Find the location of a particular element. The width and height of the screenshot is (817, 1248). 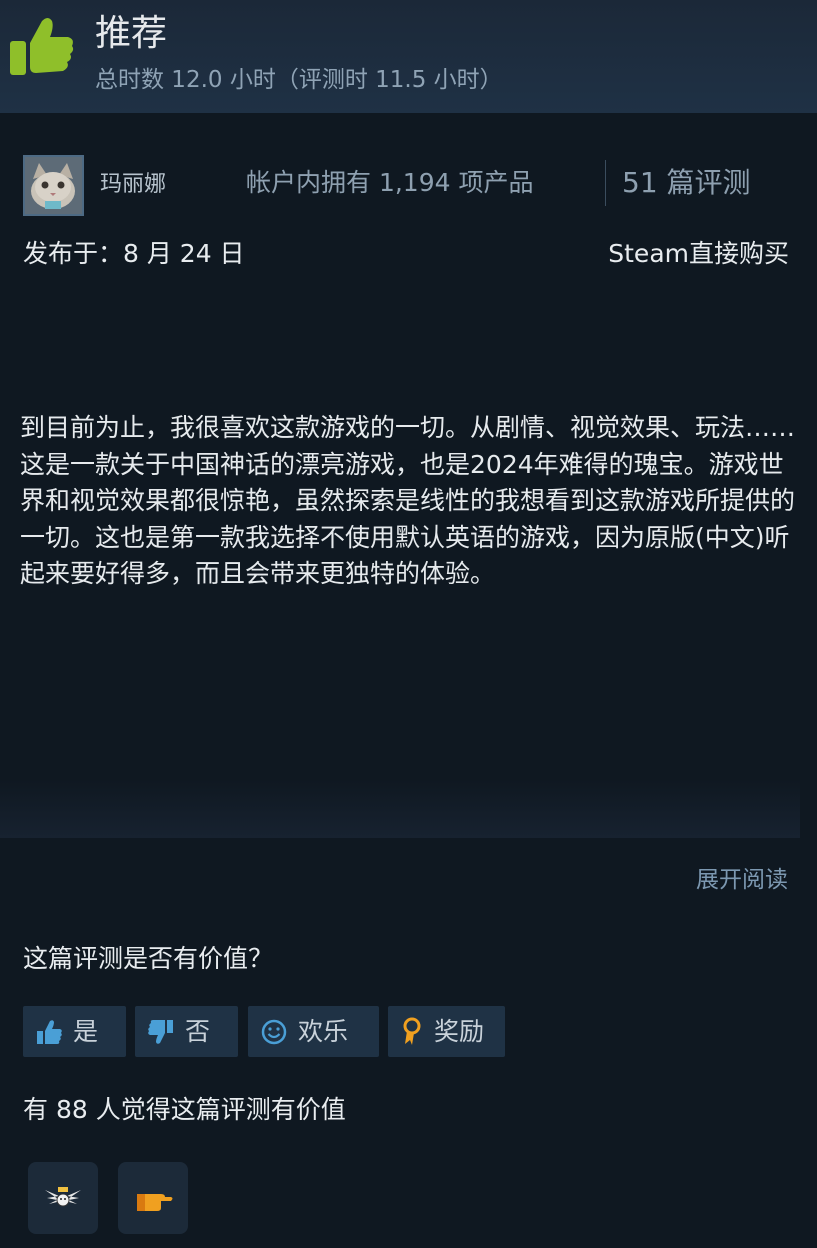

vote-yes-label: 是 is located at coordinates (86, 1031).